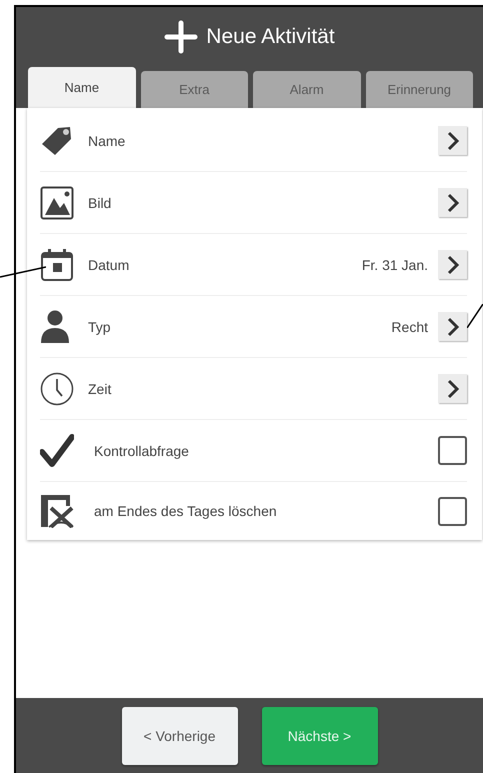 This screenshot has width=483, height=773. Describe the element at coordinates (141, 450) in the screenshot. I see `row-label: Kontrollabfrage` at that location.